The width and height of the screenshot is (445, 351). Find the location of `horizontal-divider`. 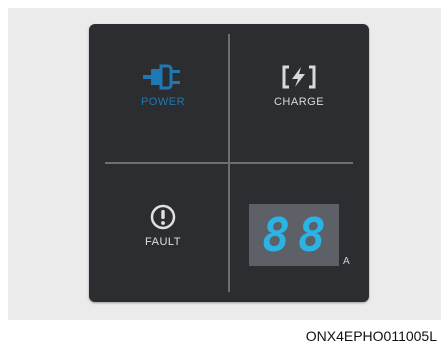

horizontal-divider is located at coordinates (229, 163).